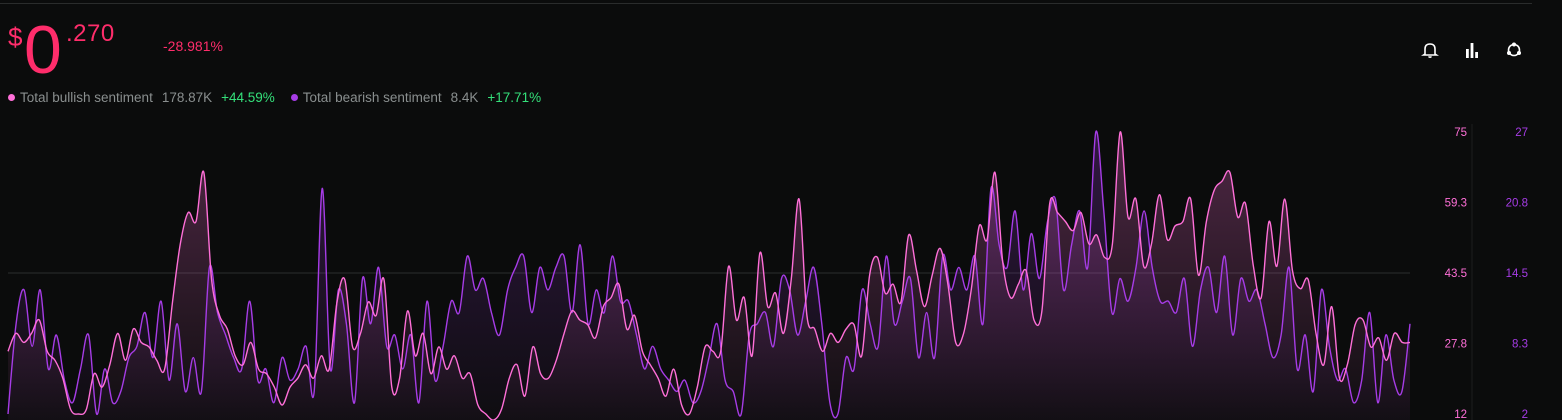  What do you see at coordinates (1525, 414) in the screenshot?
I see `right-axis-tick: 2` at bounding box center [1525, 414].